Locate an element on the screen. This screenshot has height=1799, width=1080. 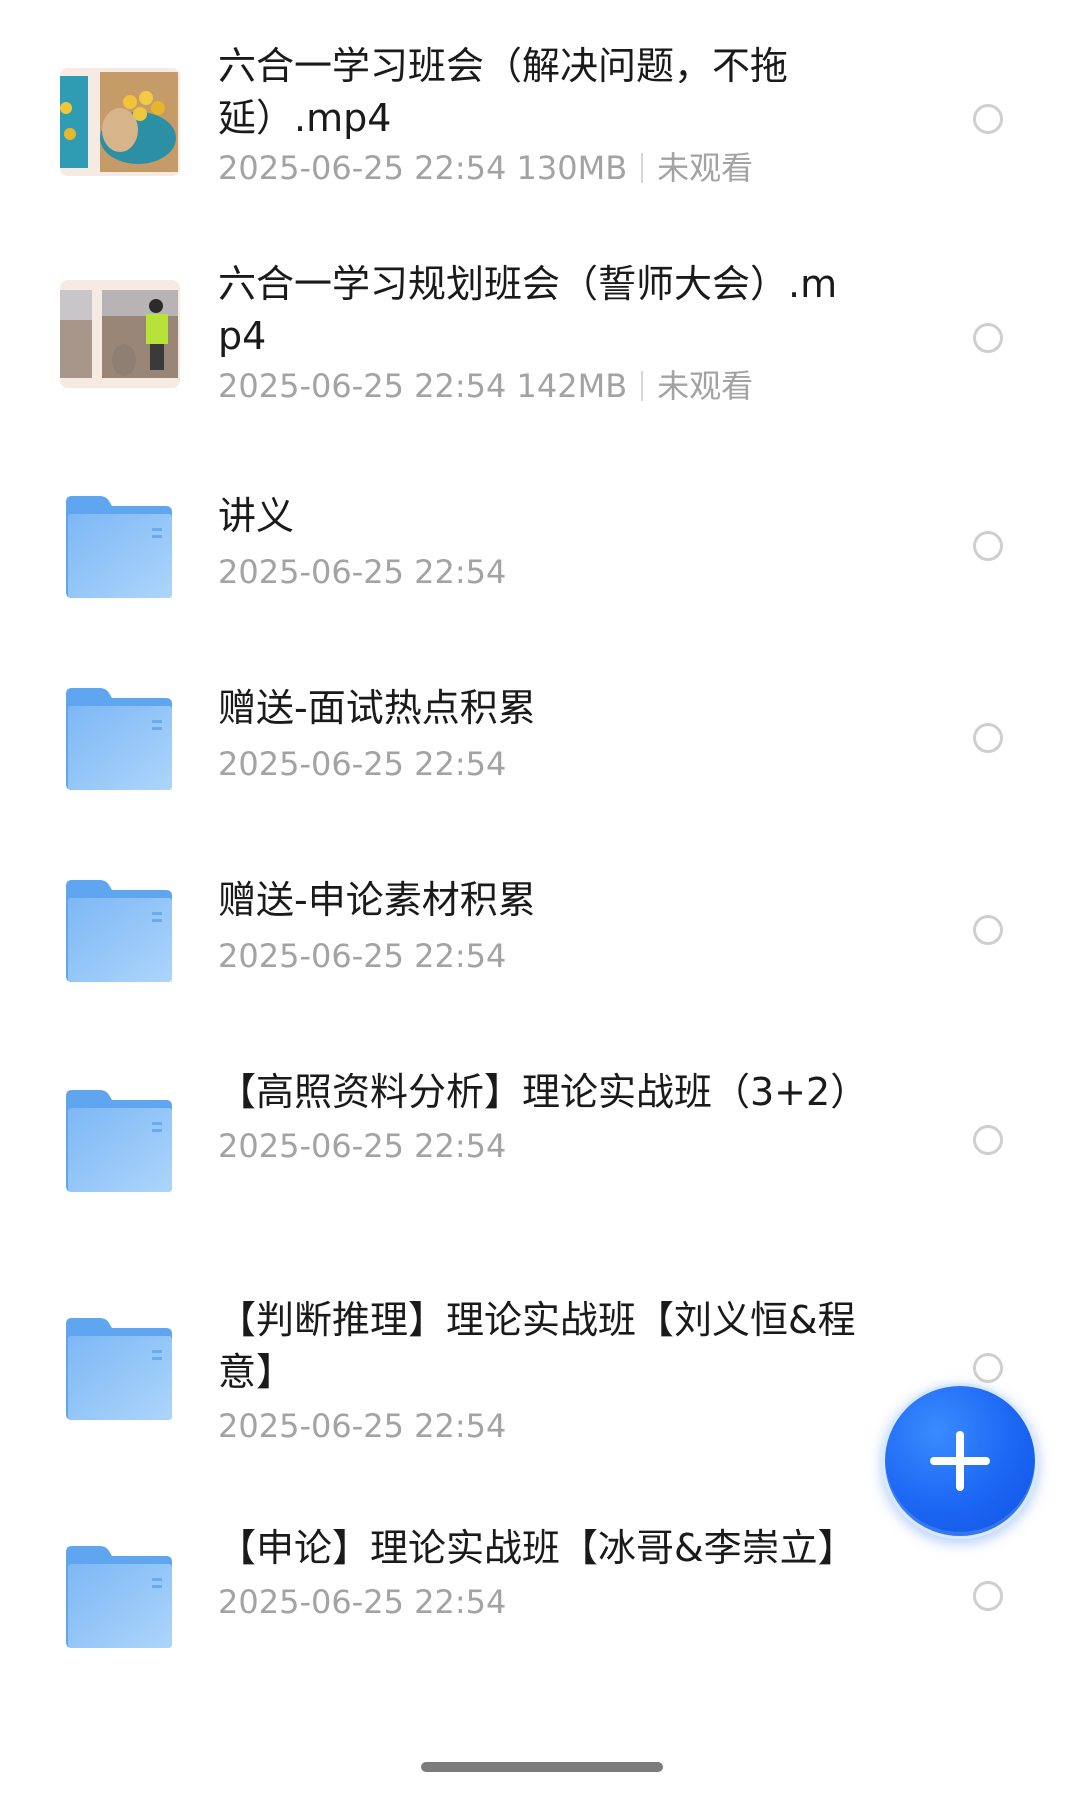
video-thumbnail-dog-icon is located at coordinates (120, 122).